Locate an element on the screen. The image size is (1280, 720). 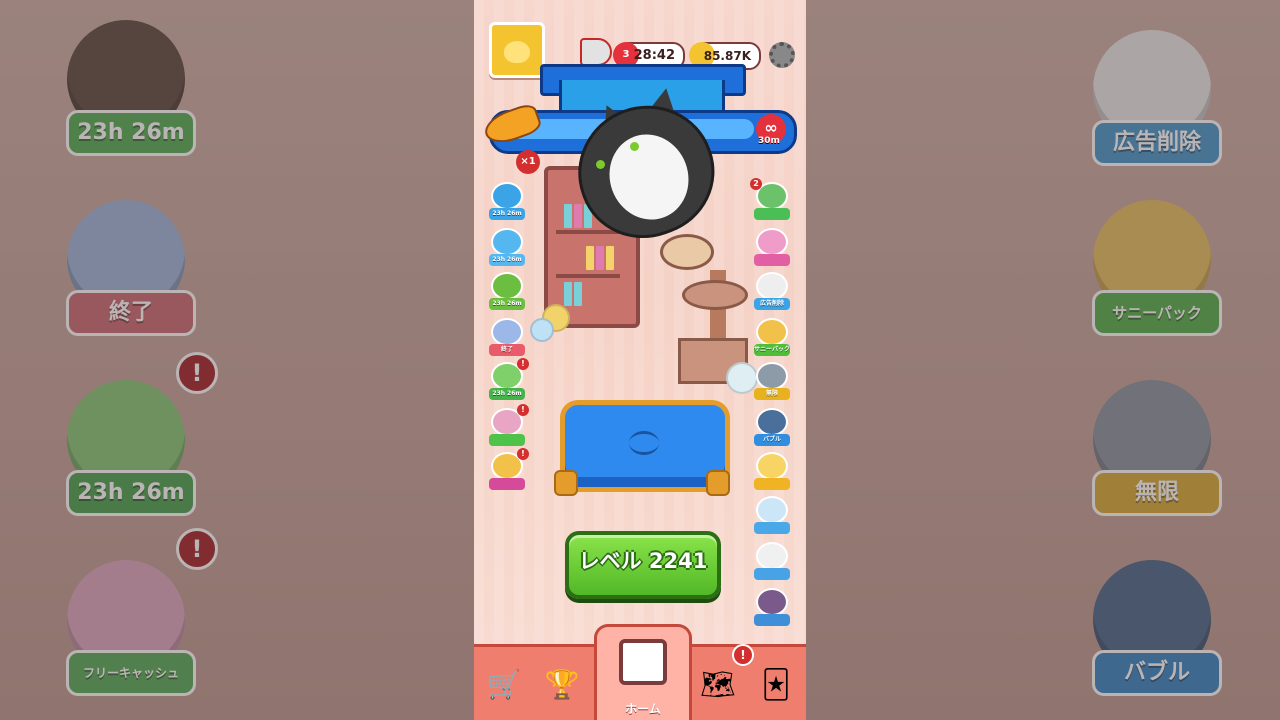
offer-icon-4: サニーパック is located at coordinates (772, 337).